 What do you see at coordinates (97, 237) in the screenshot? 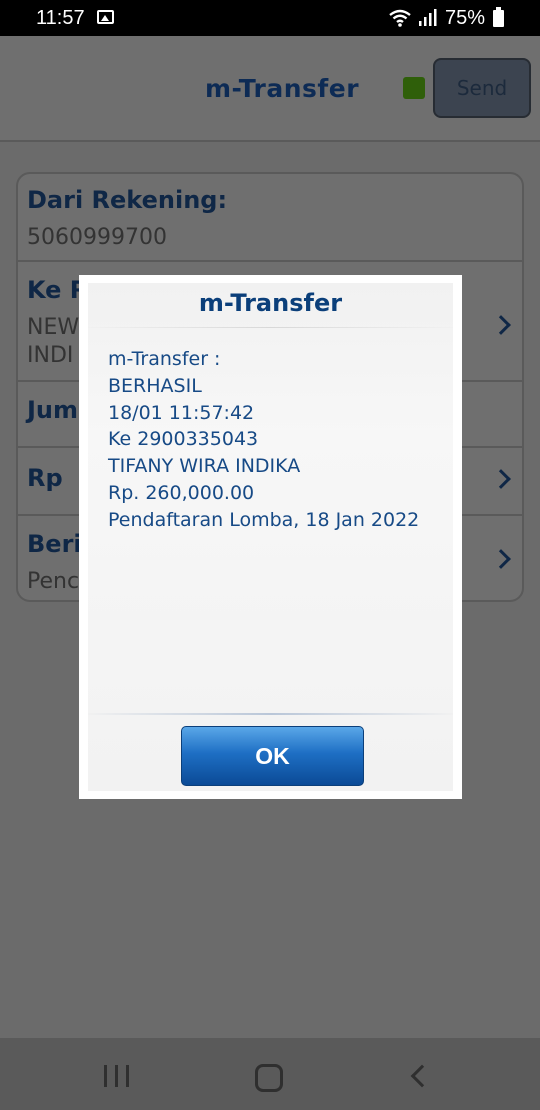
I see `from-account-value: 5060999700` at bounding box center [97, 237].